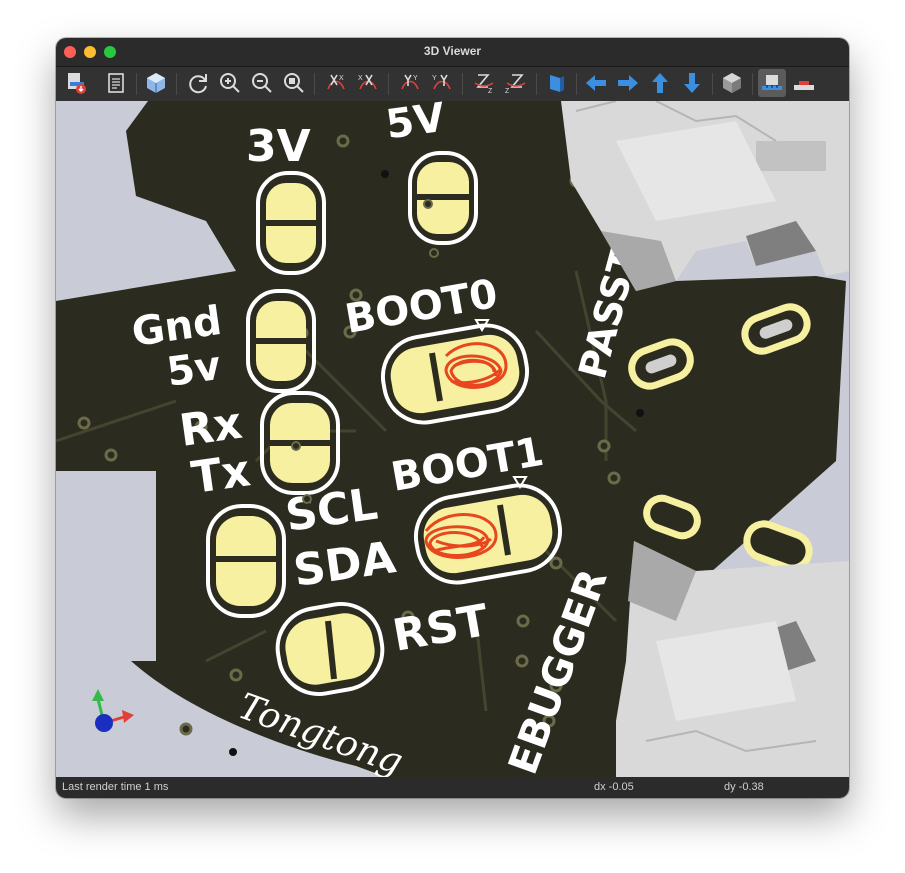  I want to click on raytracing-icon, so click(156, 83).